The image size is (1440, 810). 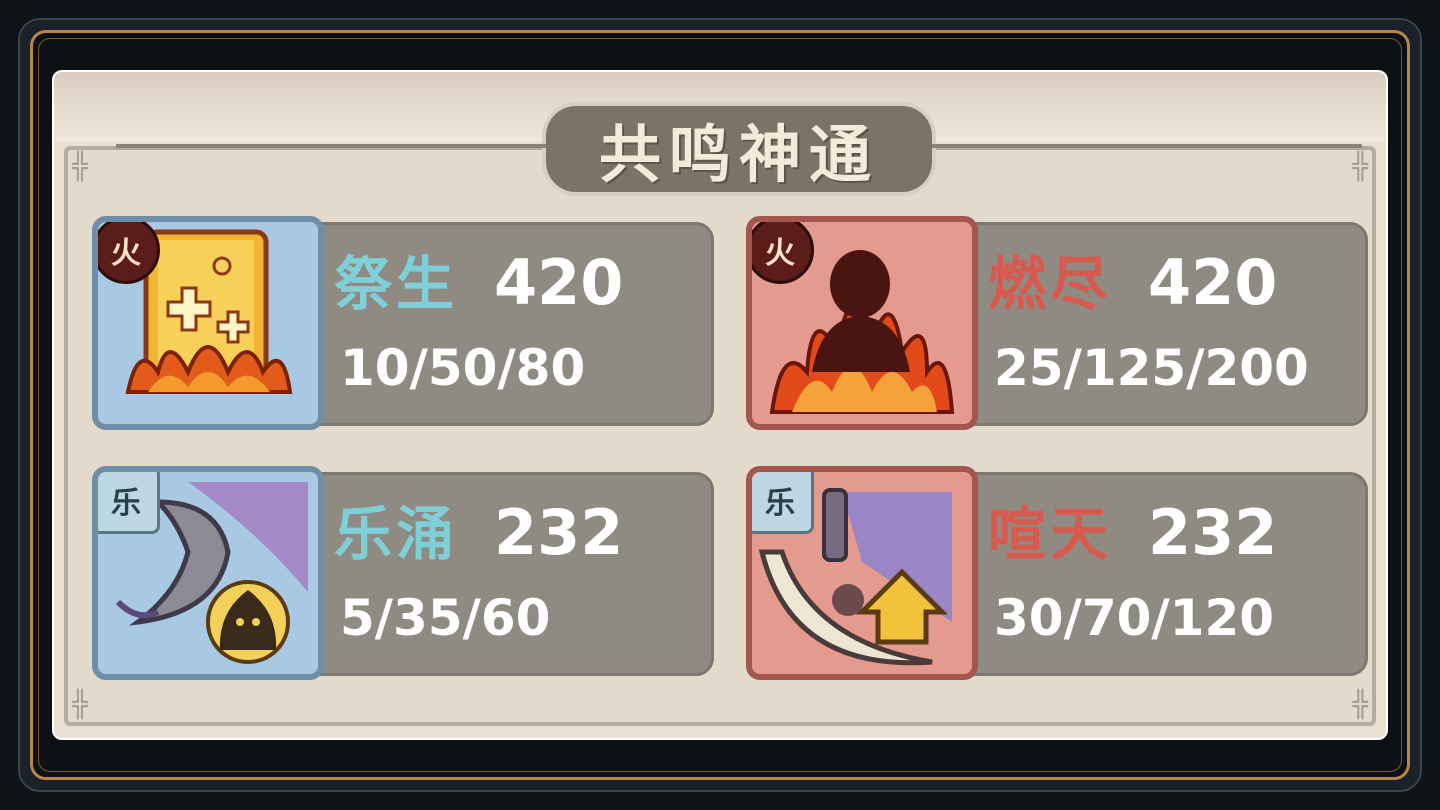 What do you see at coordinates (396, 284) in the screenshot?
I see `skill-name: 祭生` at bounding box center [396, 284].